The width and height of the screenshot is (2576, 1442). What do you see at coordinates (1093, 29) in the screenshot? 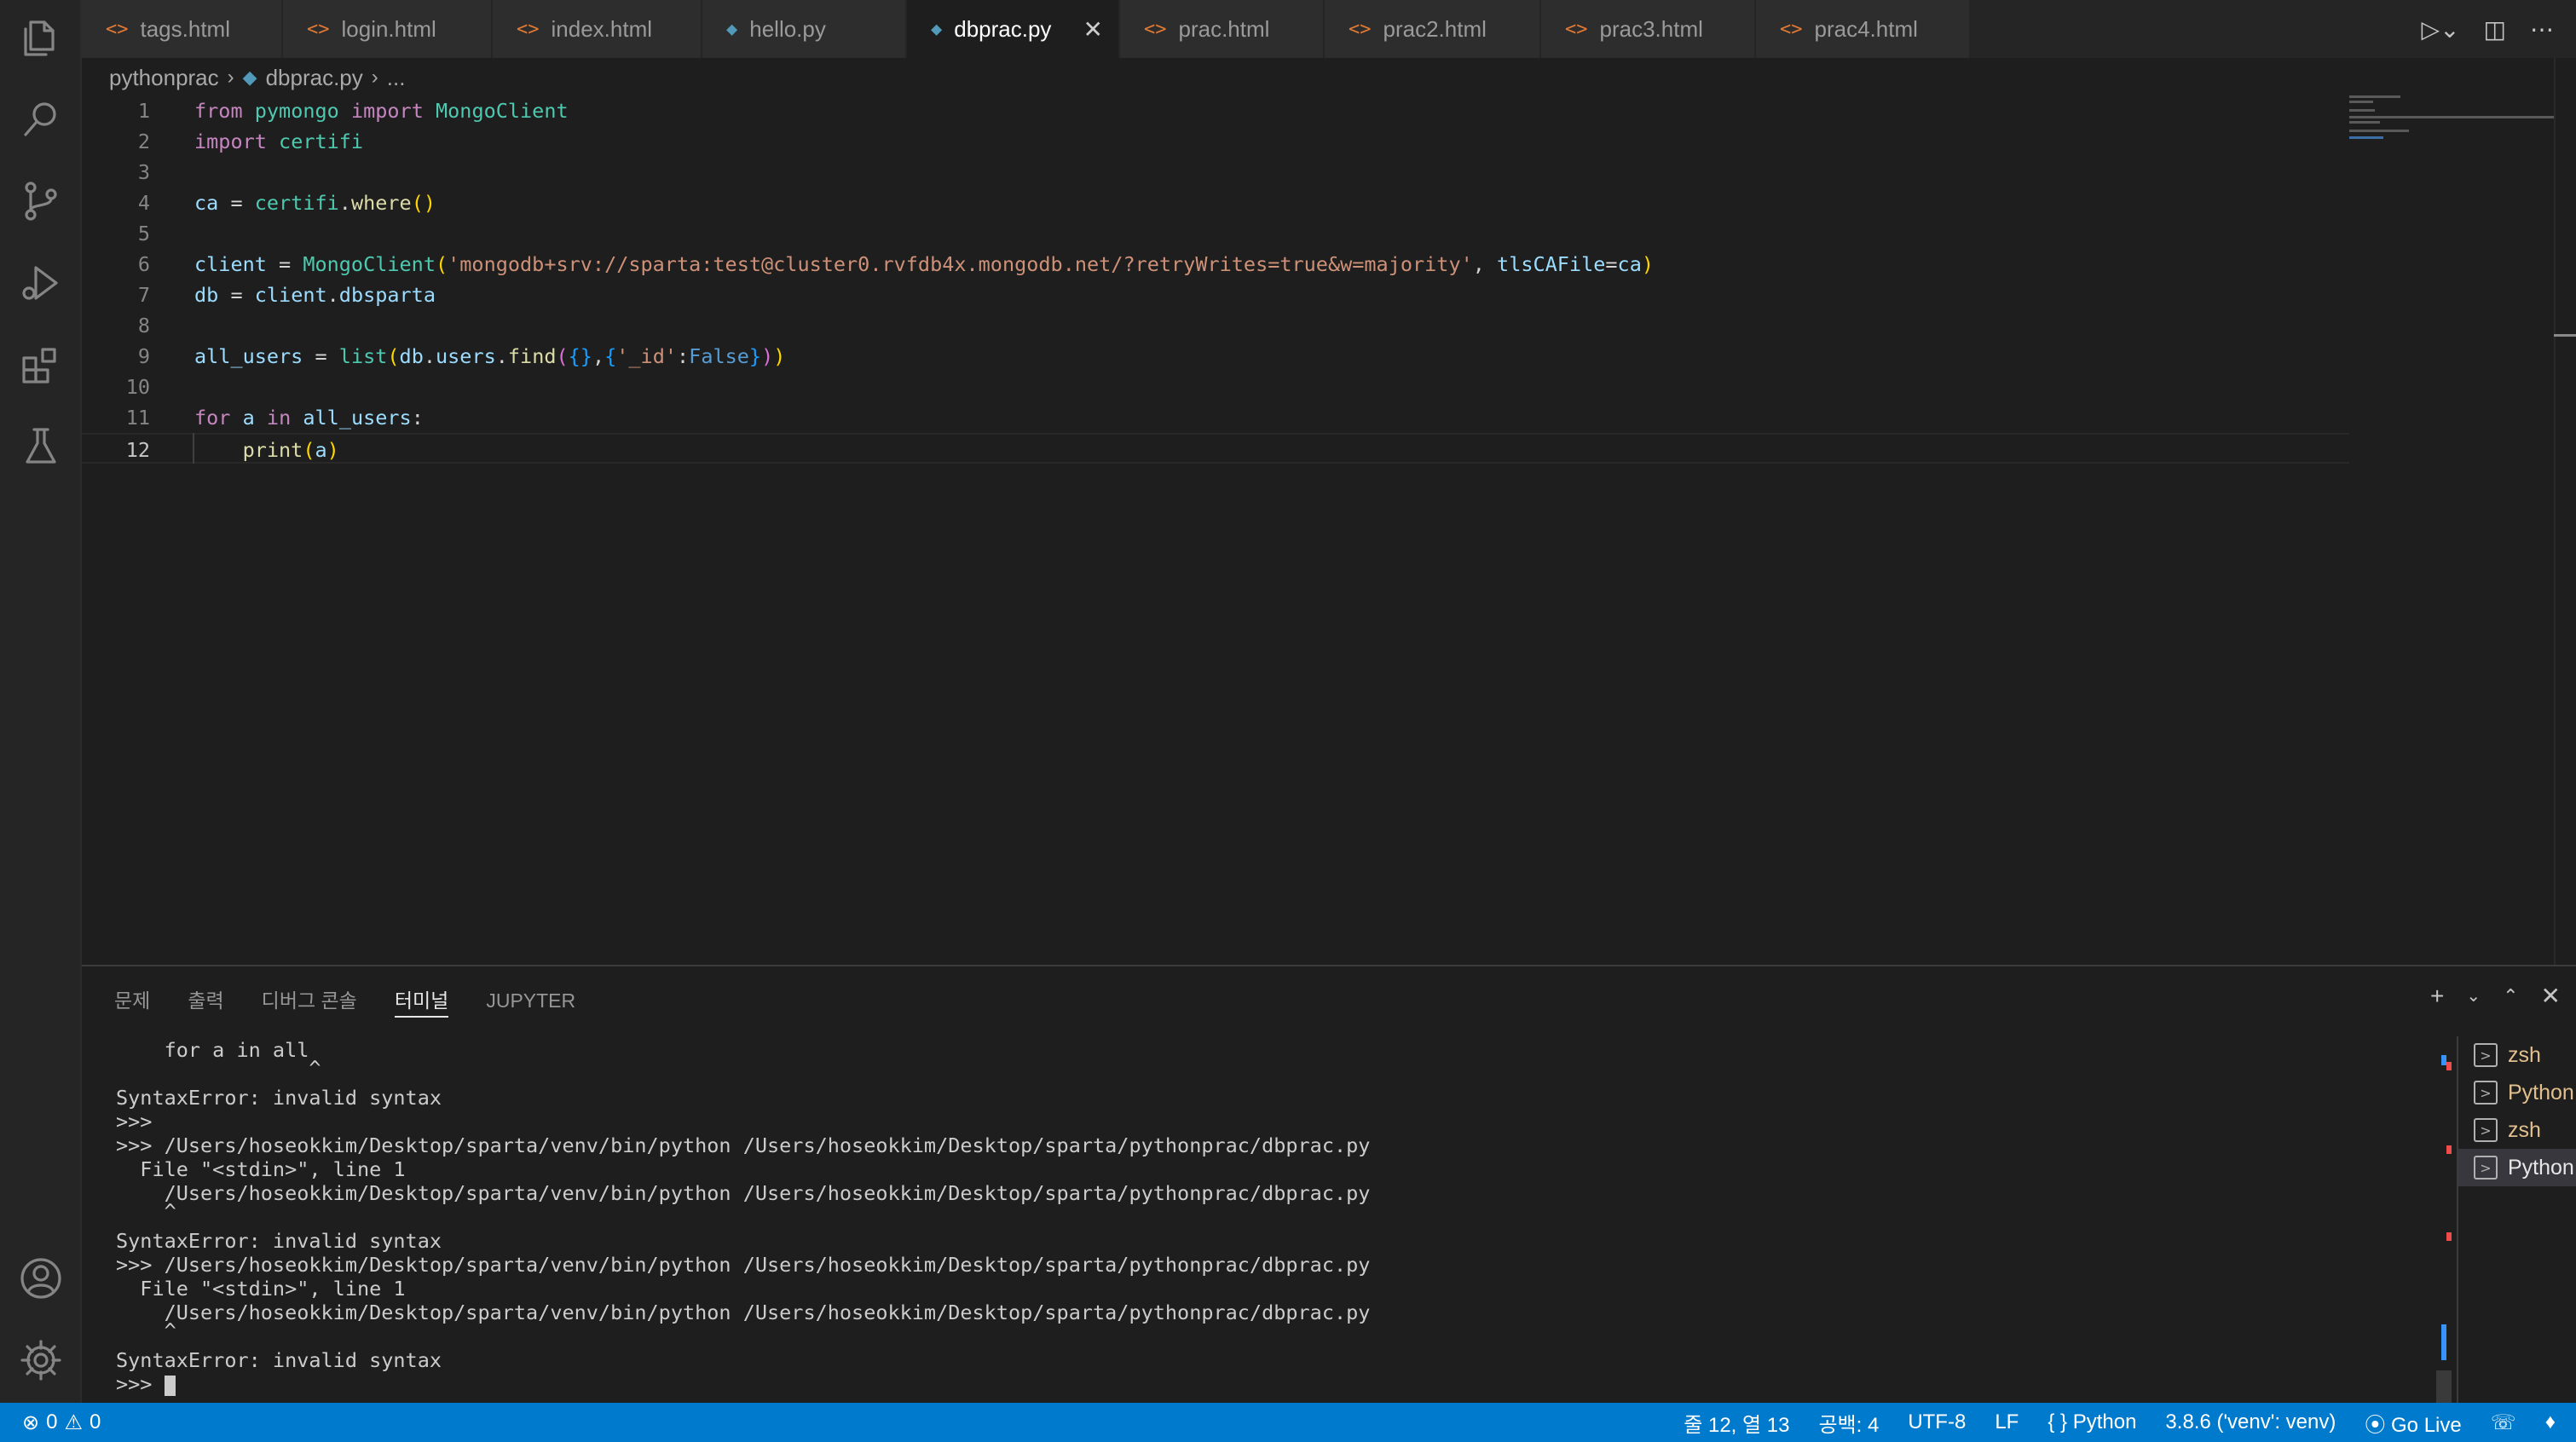
I see `close-icon: ✕` at bounding box center [1093, 29].